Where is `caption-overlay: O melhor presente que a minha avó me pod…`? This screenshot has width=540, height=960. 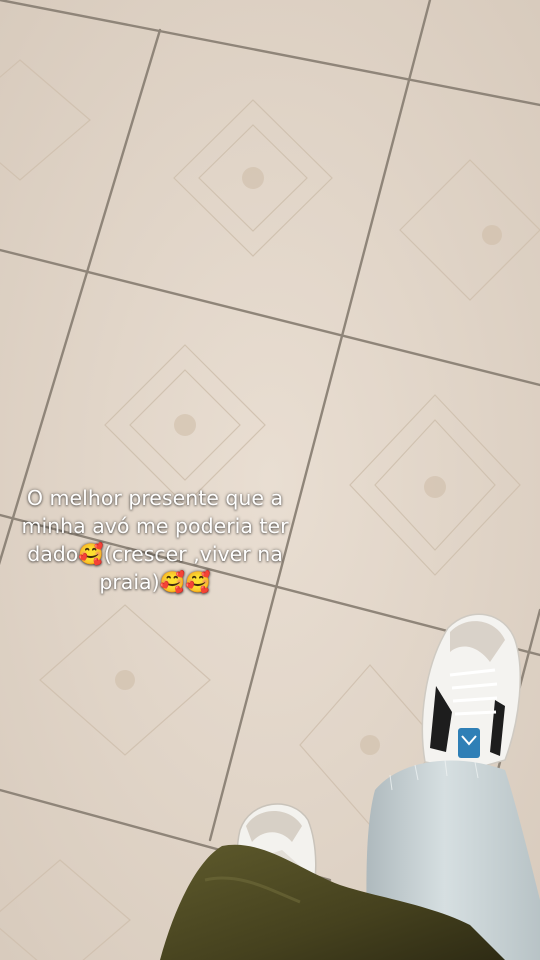 caption-overlay: O melhor presente que a minha avó me pod… is located at coordinates (155, 540).